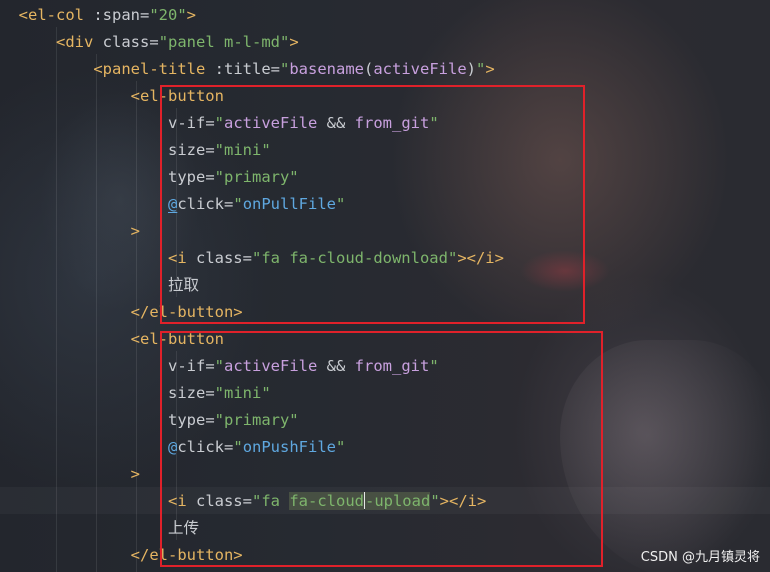 The height and width of the screenshot is (572, 770). Describe the element at coordinates (116, 15) in the screenshot. I see `code-token: :span` at that location.